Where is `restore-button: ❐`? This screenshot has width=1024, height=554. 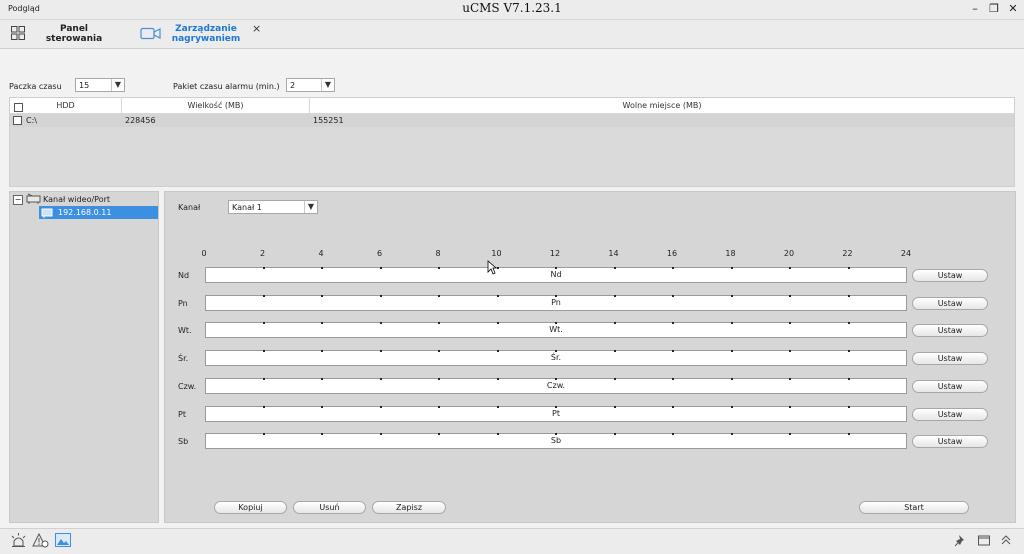
restore-button: ❐ is located at coordinates (994, 9).